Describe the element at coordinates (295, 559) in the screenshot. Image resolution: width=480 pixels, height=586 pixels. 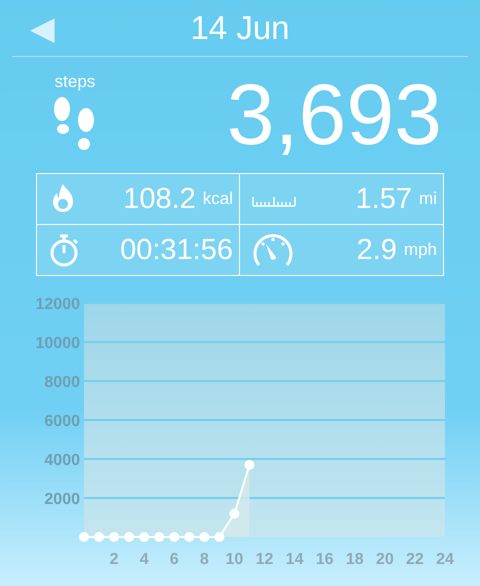
I see `x-axis-label: 14` at that location.